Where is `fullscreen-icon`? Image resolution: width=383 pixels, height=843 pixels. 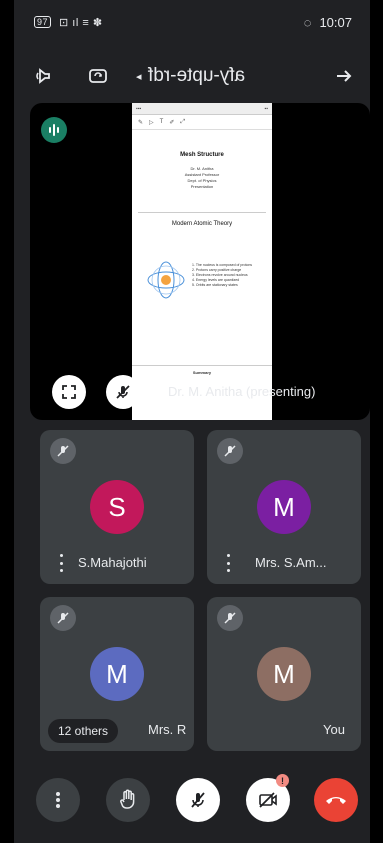 fullscreen-icon is located at coordinates (69, 392).